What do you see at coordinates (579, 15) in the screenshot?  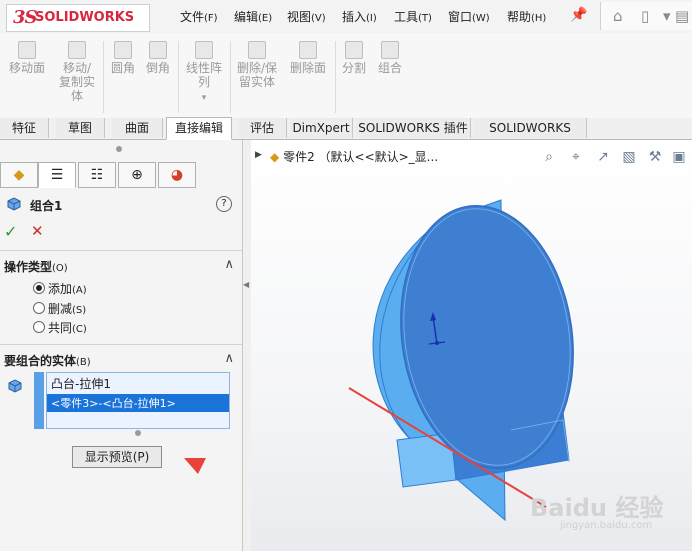 I see `pin-icon: 📌` at bounding box center [579, 15].